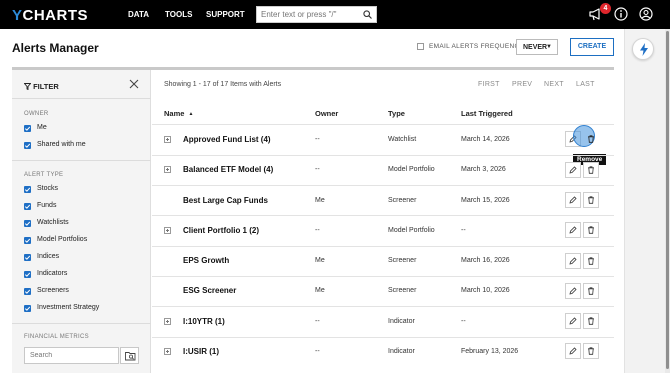  What do you see at coordinates (489, 84) in the screenshot?
I see `pager-first: FIRST` at bounding box center [489, 84].